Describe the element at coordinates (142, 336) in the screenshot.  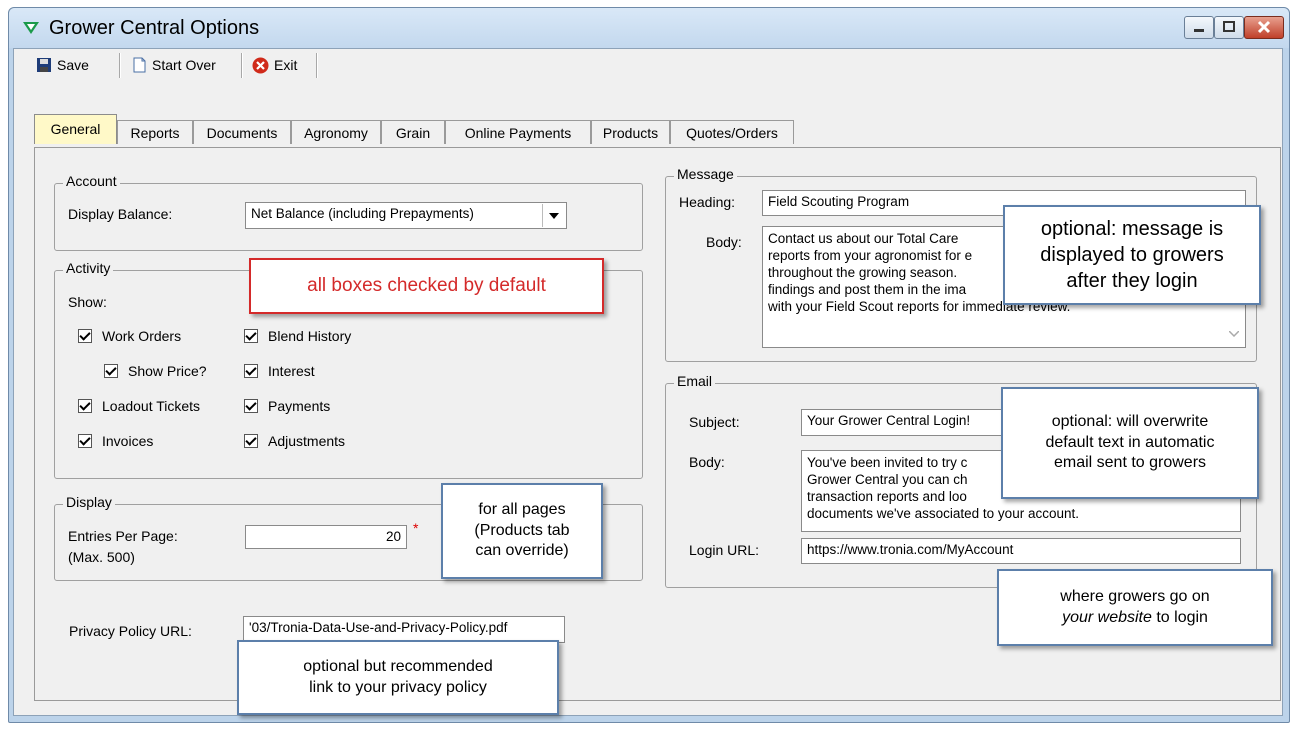
I see `work-orders-label: Work Orders` at that location.